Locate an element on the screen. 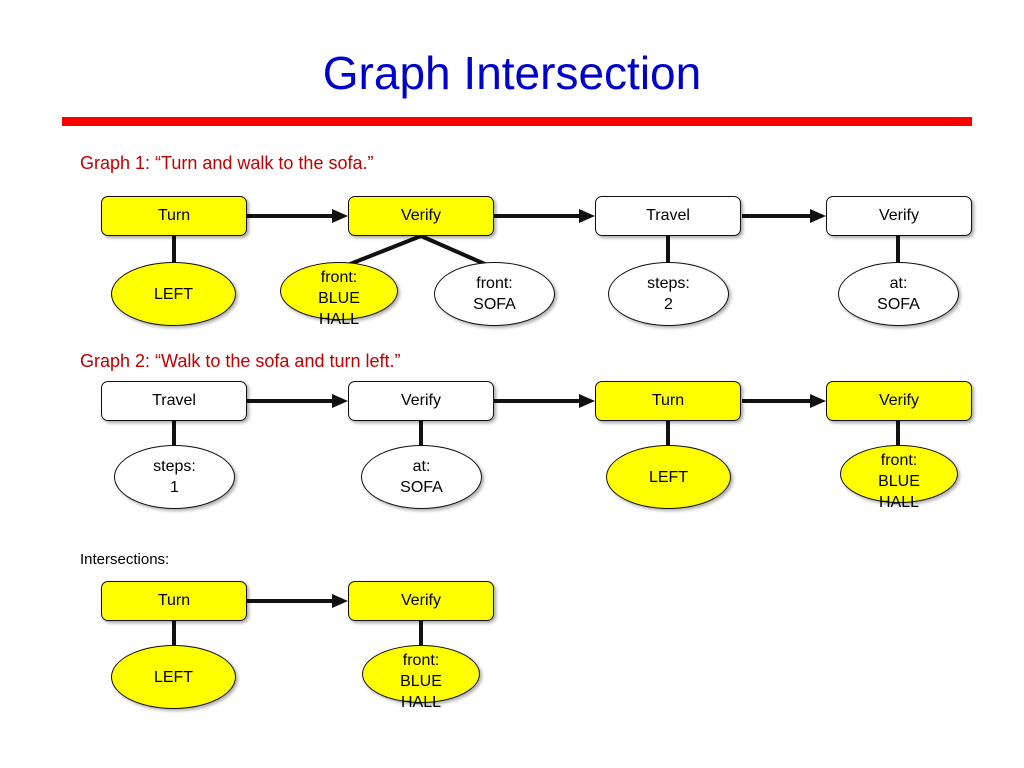 Image resolution: width=1024 pixels, height=768 pixels. graph1-ellipse-steps-2: steps: 2 is located at coordinates (668, 294).